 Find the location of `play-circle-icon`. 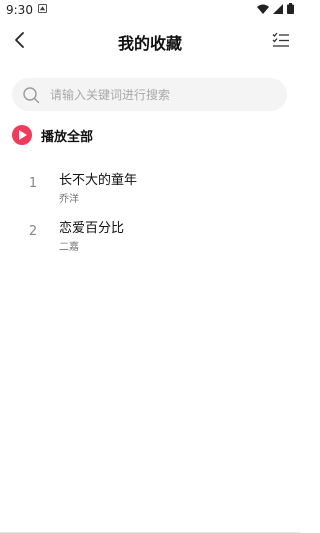

play-circle-icon is located at coordinates (22, 135).